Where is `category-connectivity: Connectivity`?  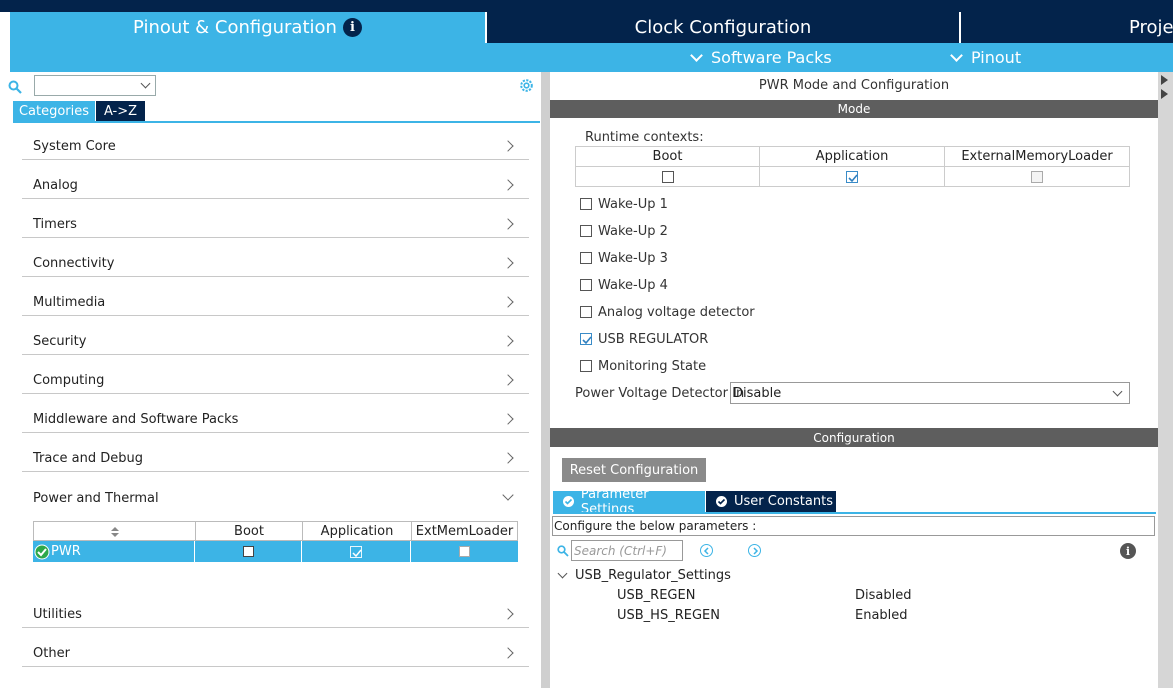 category-connectivity: Connectivity is located at coordinates (275, 263).